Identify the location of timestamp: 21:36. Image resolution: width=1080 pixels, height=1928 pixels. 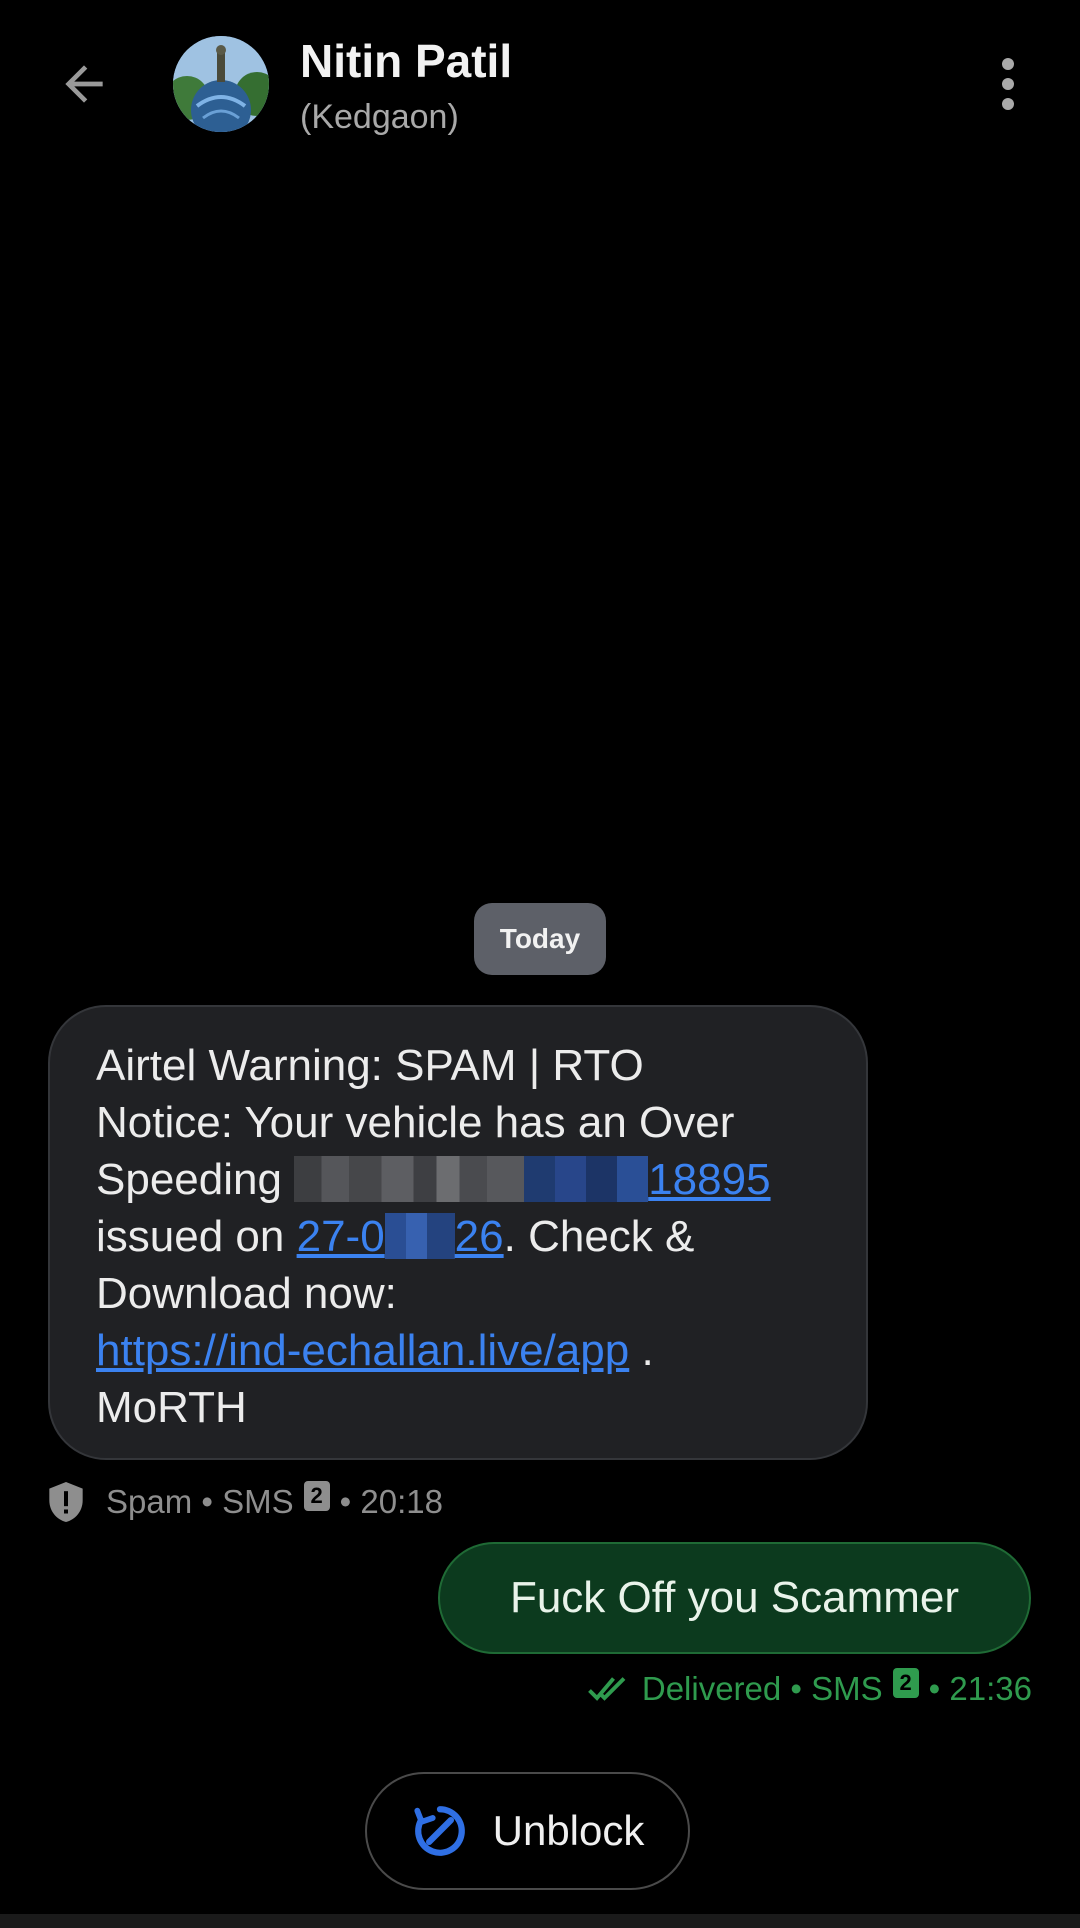
(990, 1688).